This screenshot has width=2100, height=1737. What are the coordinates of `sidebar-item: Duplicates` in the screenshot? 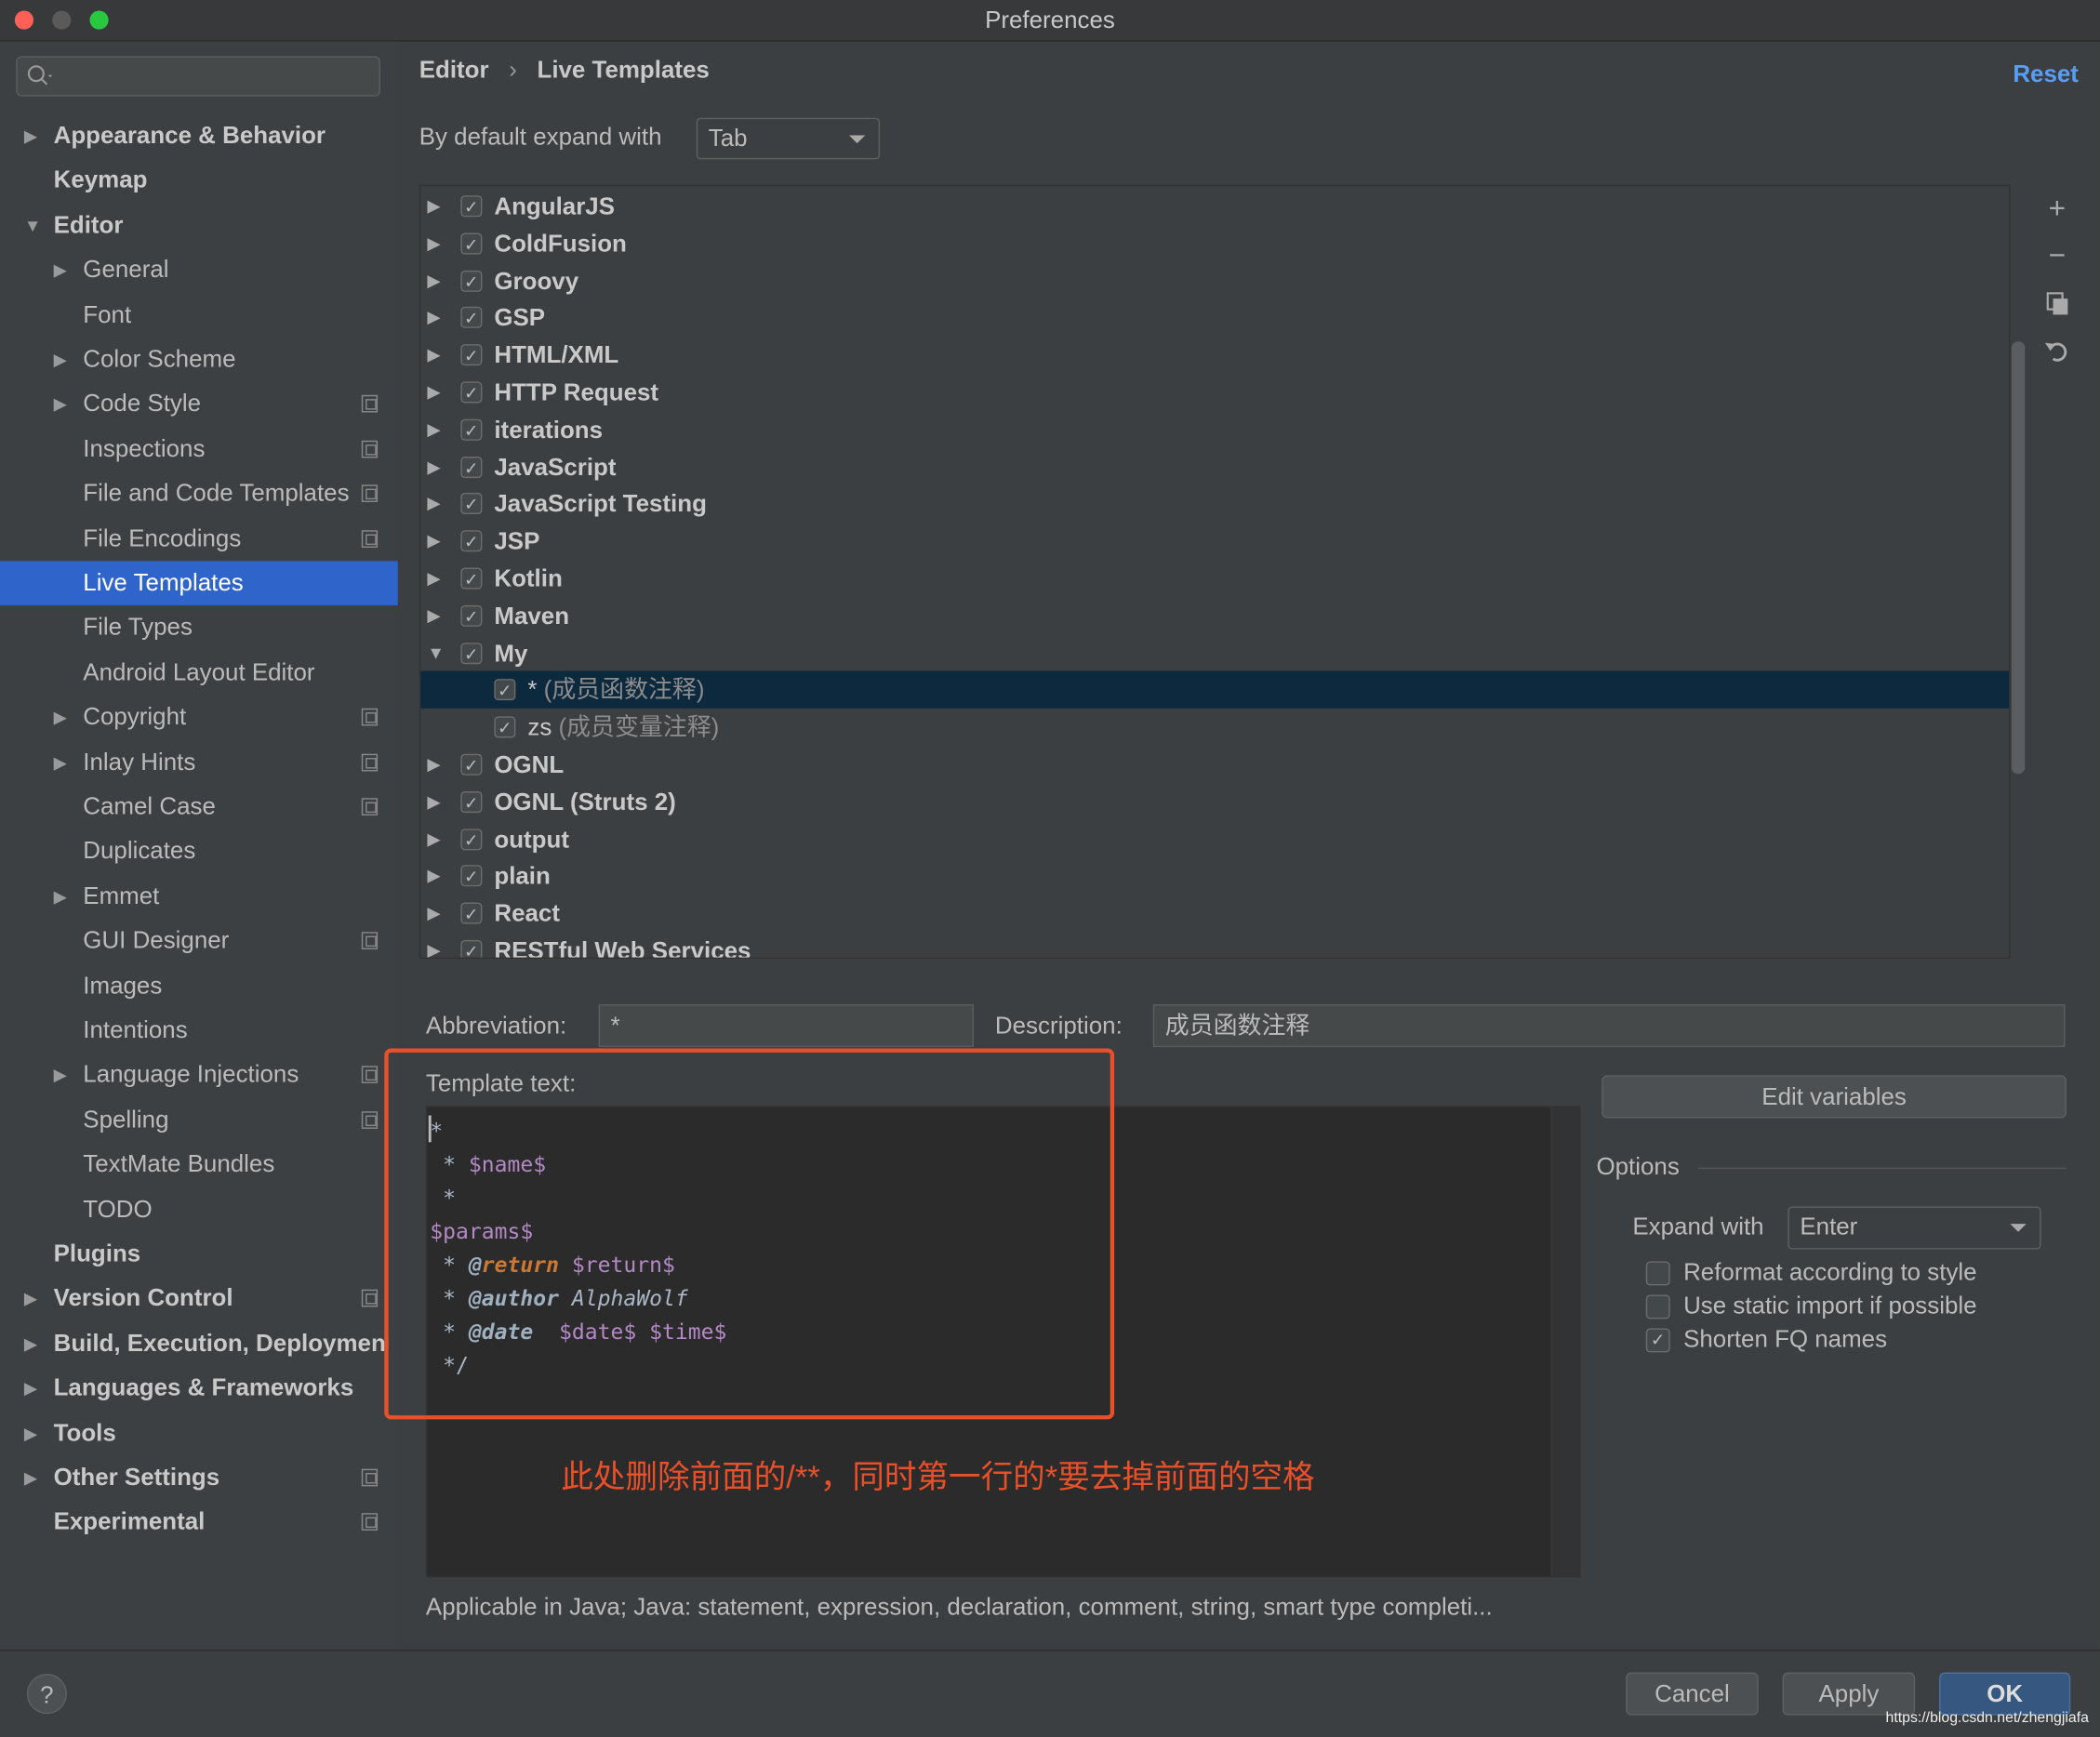 It's located at (199, 851).